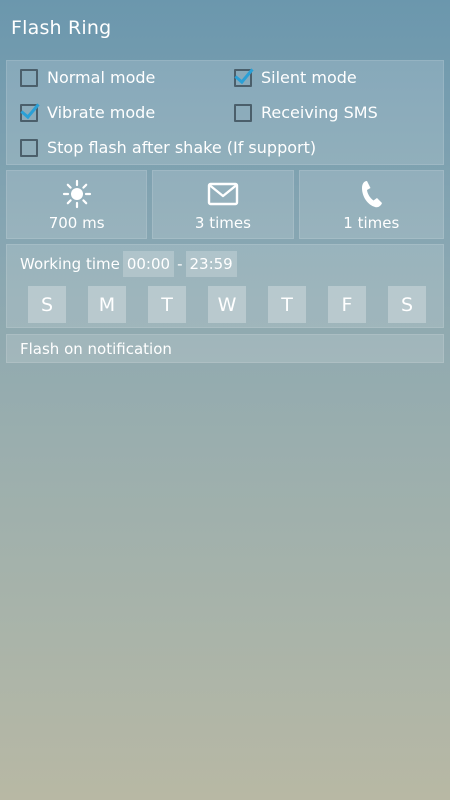 The image size is (450, 800). What do you see at coordinates (243, 112) in the screenshot?
I see `receiving-sms-checkbox` at bounding box center [243, 112].